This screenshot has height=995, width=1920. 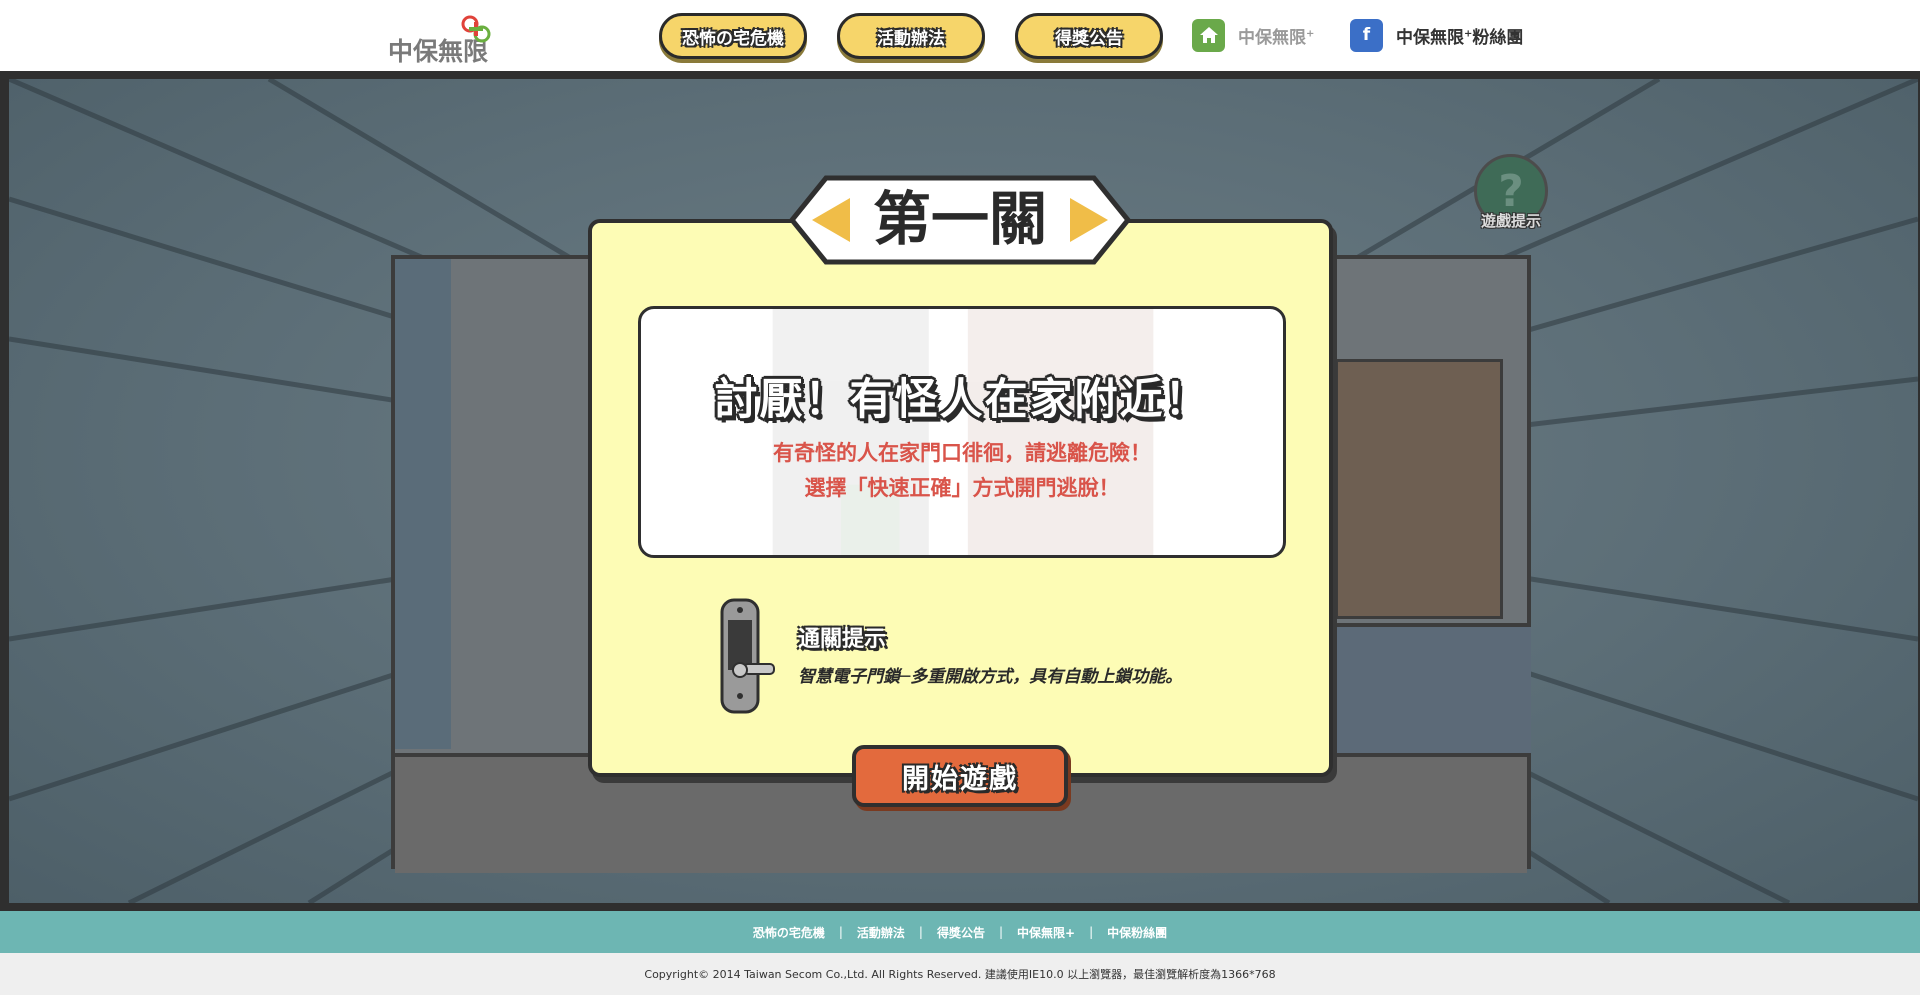 What do you see at coordinates (1460, 37) in the screenshot?
I see `facebook-link-label: 中保無限+粉絲團` at bounding box center [1460, 37].